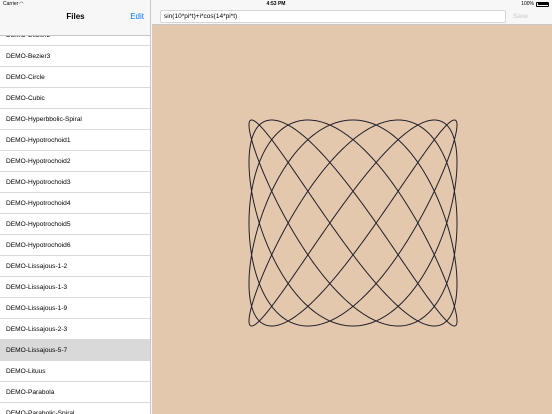 The height and width of the screenshot is (414, 552). What do you see at coordinates (75, 350) in the screenshot?
I see `file-list-item: DEMO-Lissajous-5-7` at bounding box center [75, 350].